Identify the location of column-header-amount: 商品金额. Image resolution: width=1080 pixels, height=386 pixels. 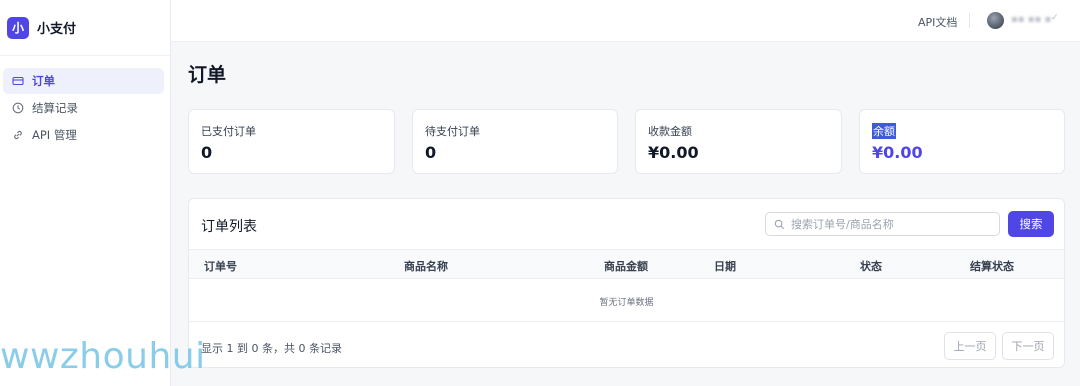
(626, 266).